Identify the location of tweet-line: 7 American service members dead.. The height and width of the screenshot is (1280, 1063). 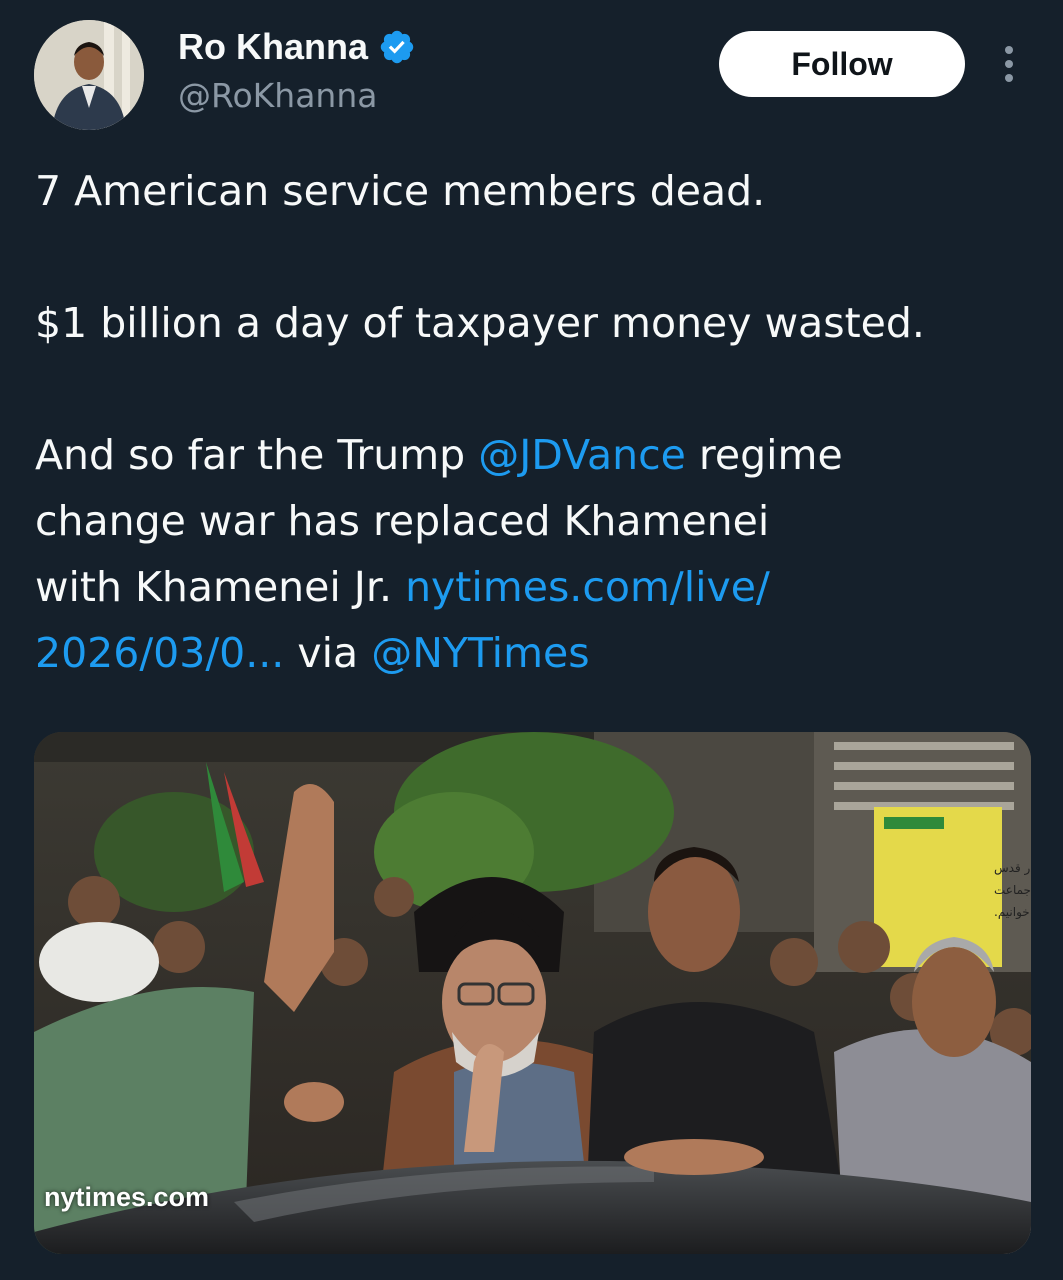
(400, 191).